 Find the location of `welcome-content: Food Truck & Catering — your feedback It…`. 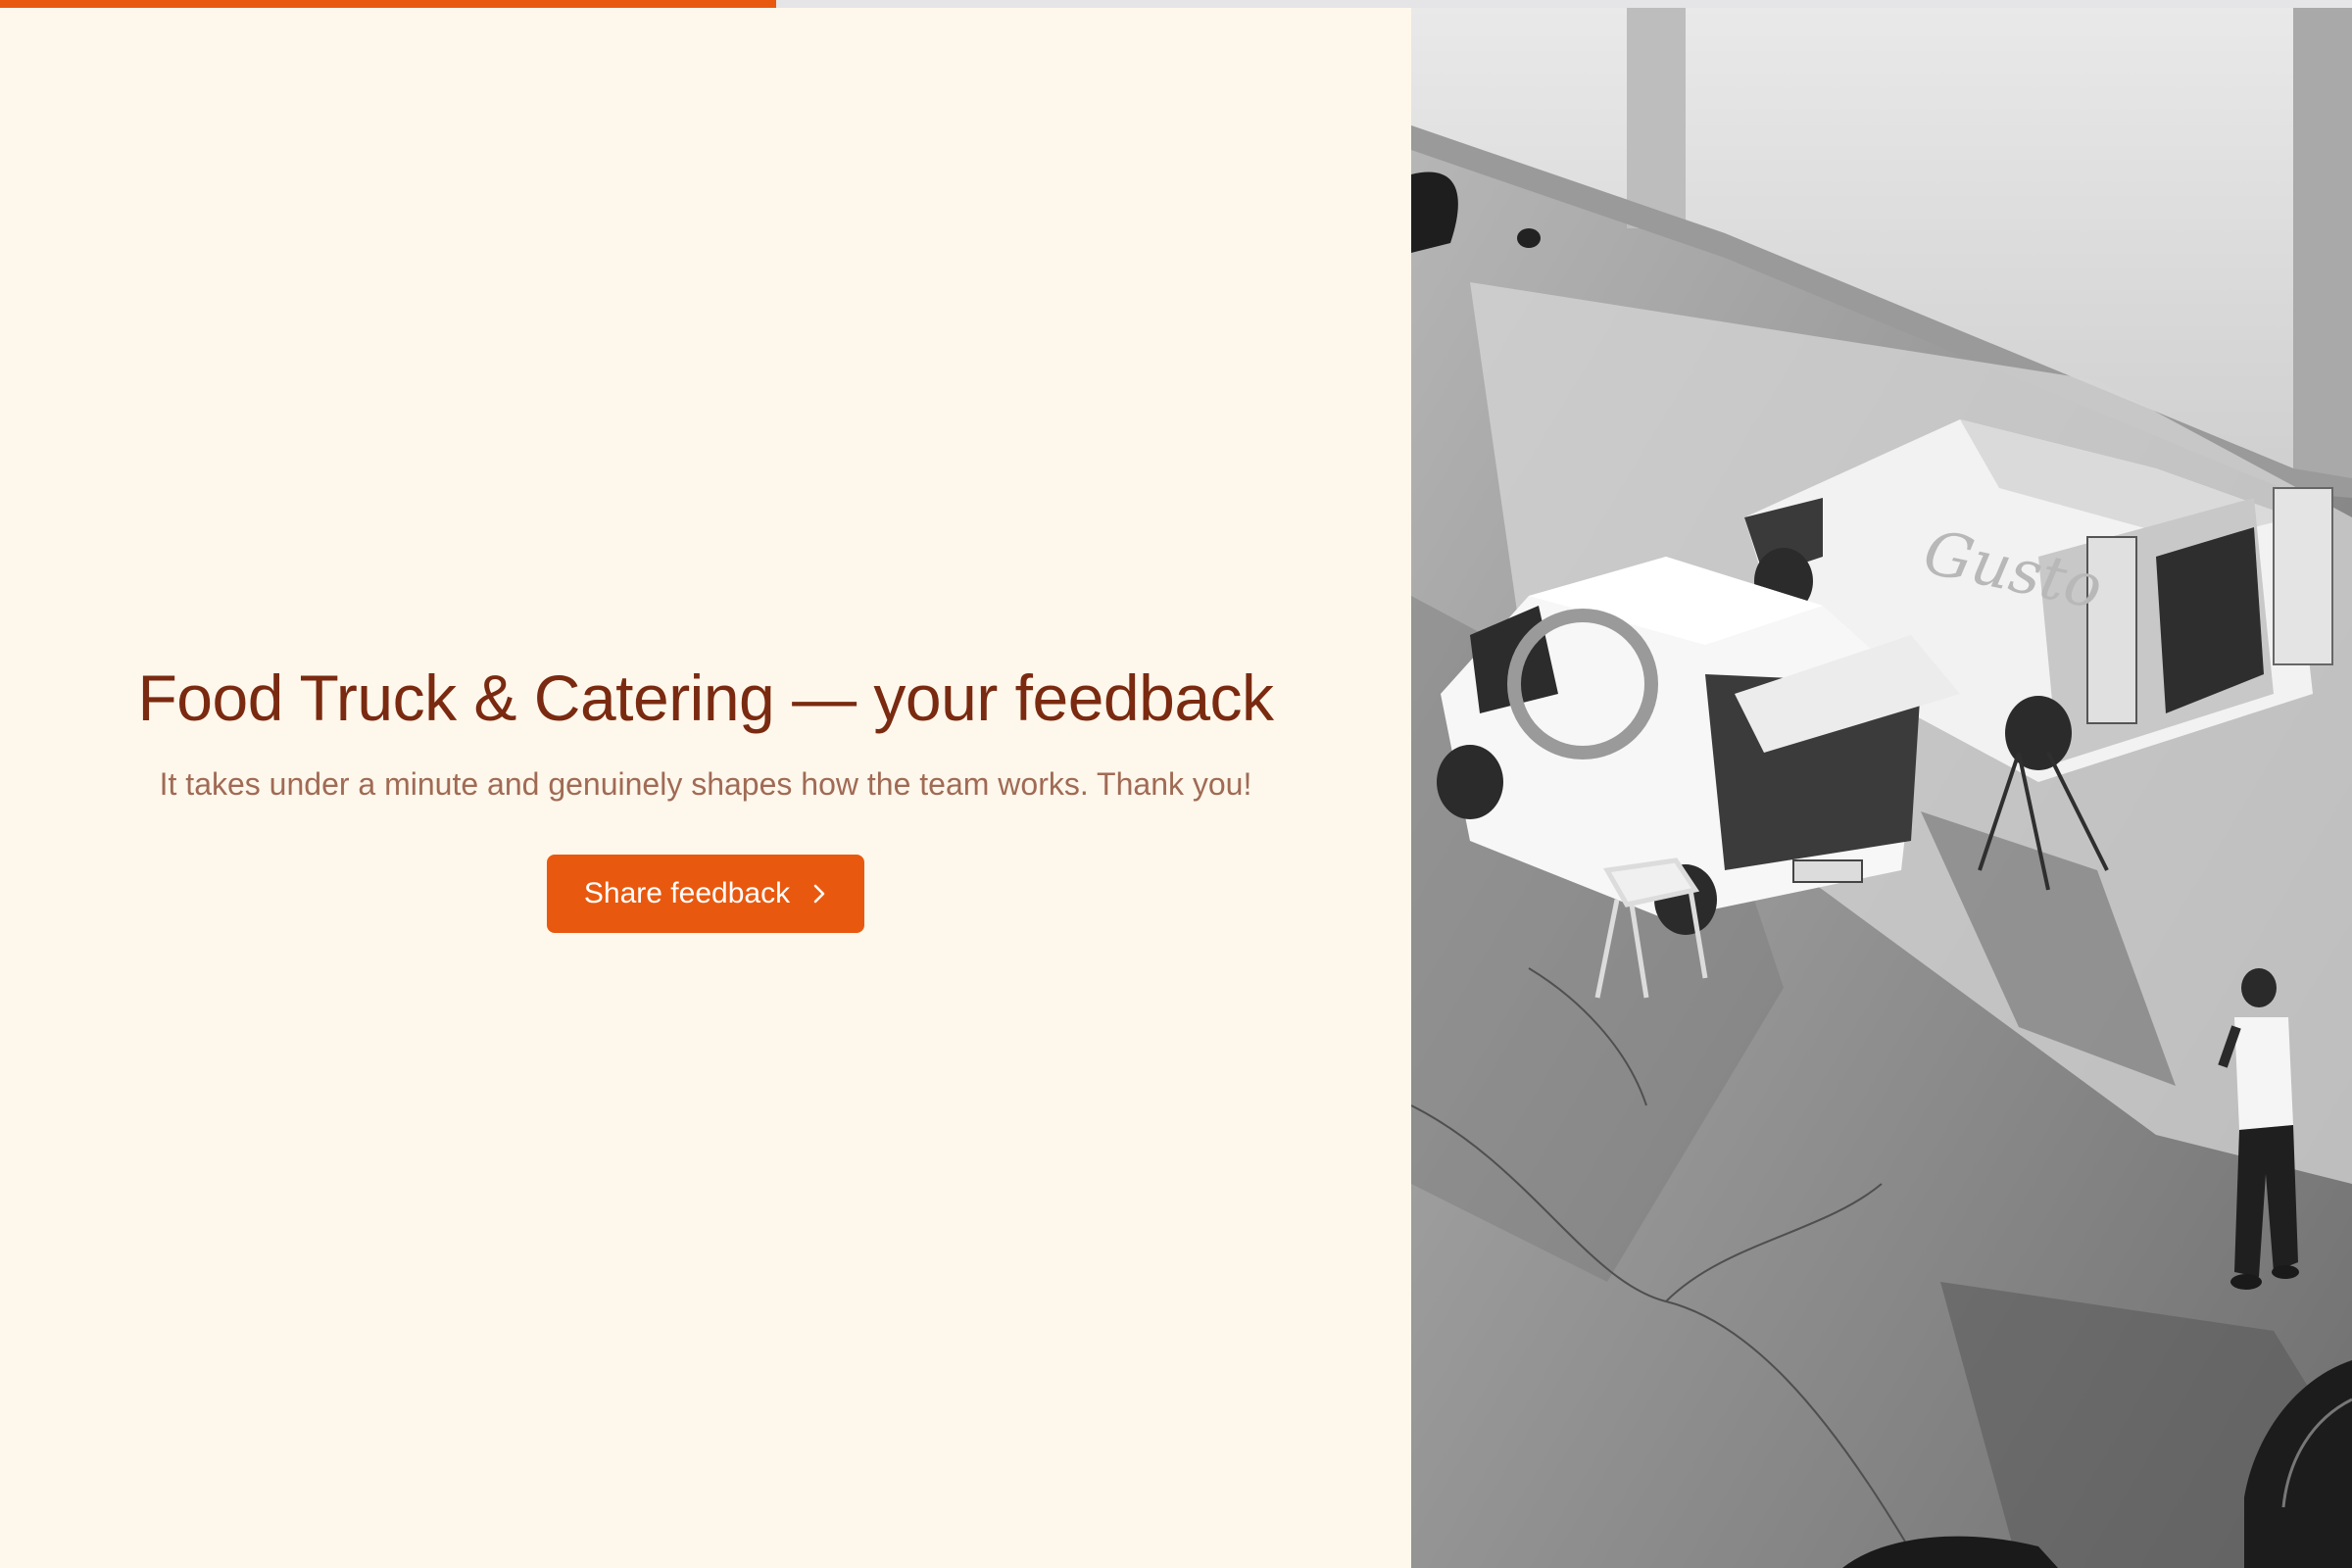

welcome-content: Food Truck & Catering — your feedback It… is located at coordinates (705, 794).